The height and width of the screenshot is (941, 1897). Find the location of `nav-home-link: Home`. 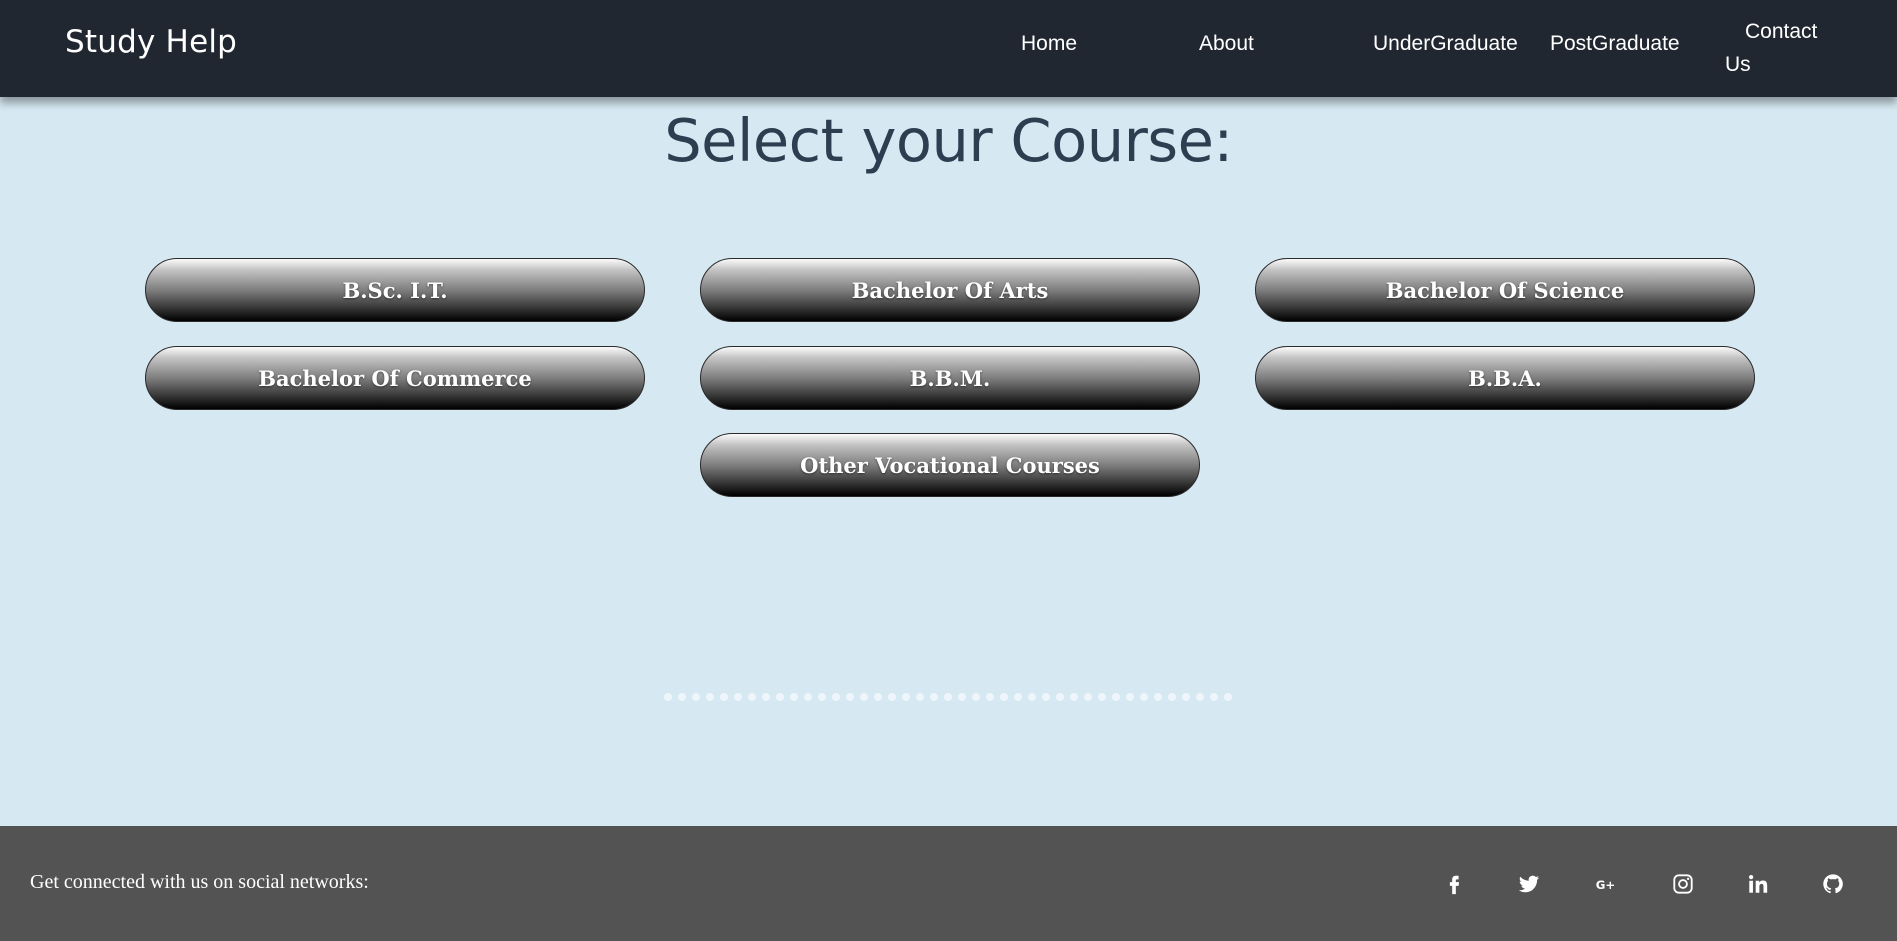

nav-home-link: Home is located at coordinates (1049, 44).